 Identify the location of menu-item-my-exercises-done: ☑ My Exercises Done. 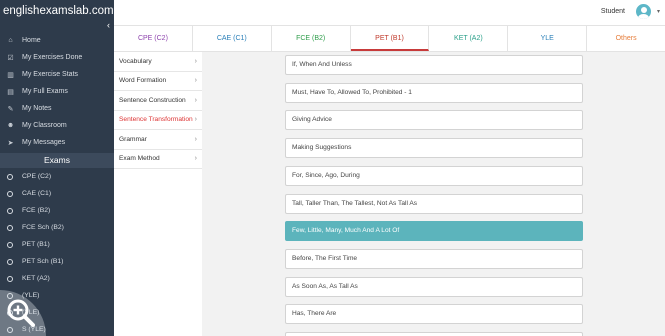
(57, 57).